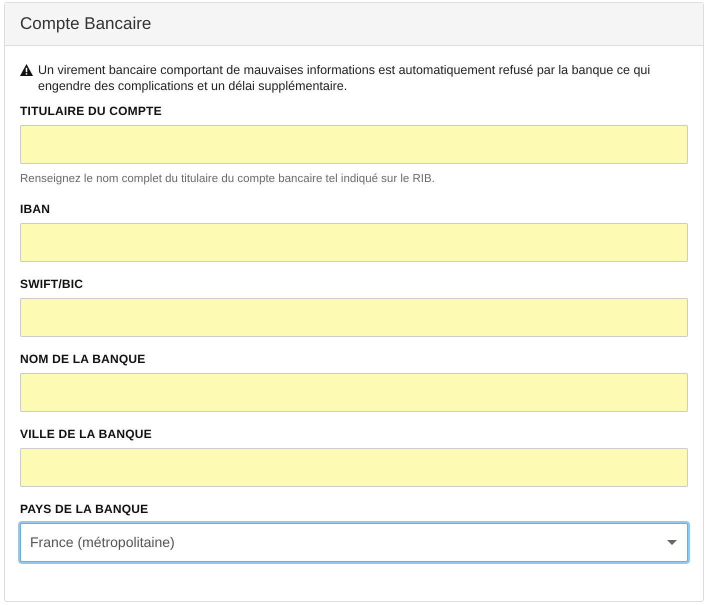  I want to click on field-label: SWIFT/BIC, so click(52, 284).